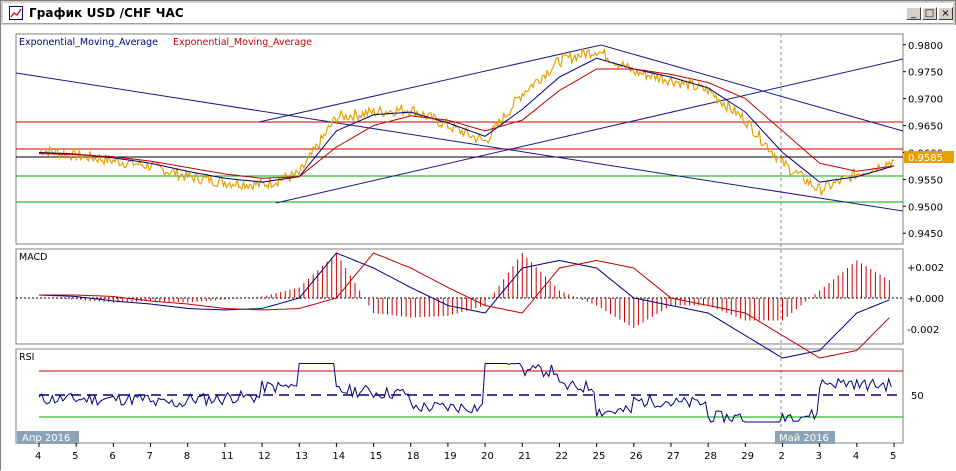 Image resolution: width=956 pixels, height=471 pixels. I want to click on date-label: 25, so click(599, 456).